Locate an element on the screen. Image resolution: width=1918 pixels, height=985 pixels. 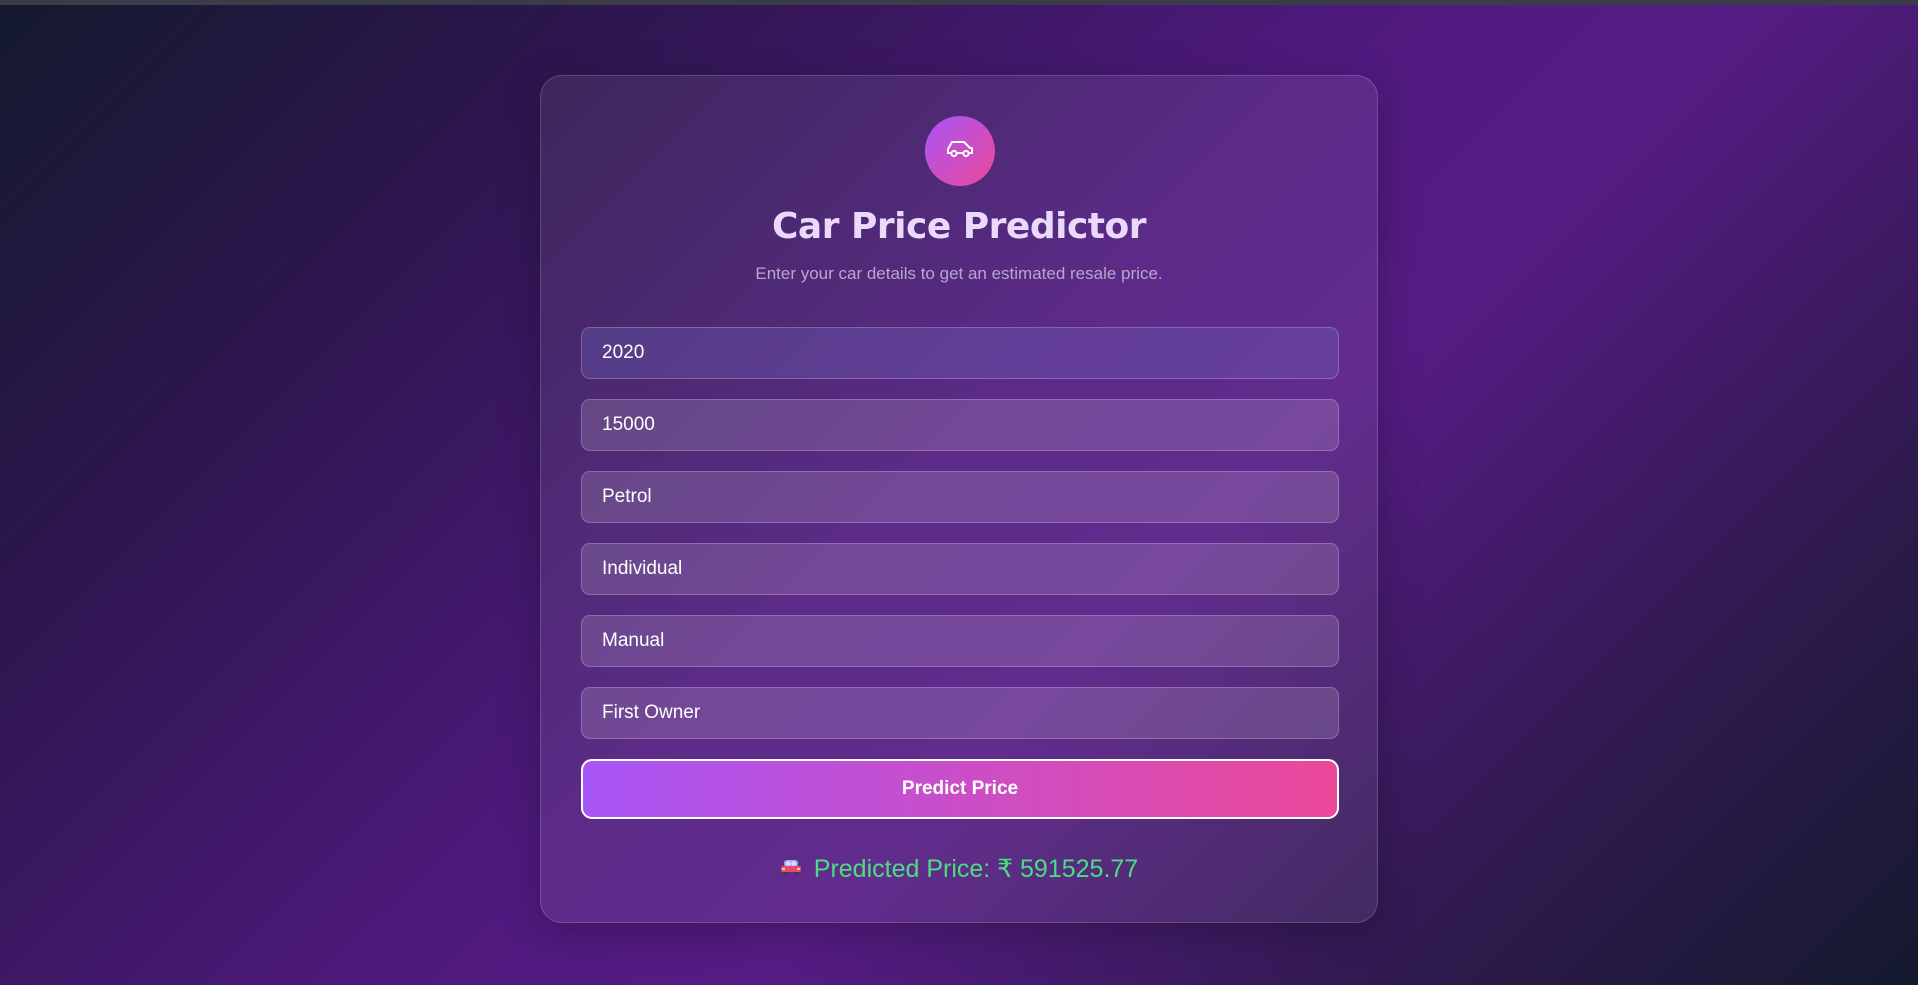
car-icon is located at coordinates (960, 151).